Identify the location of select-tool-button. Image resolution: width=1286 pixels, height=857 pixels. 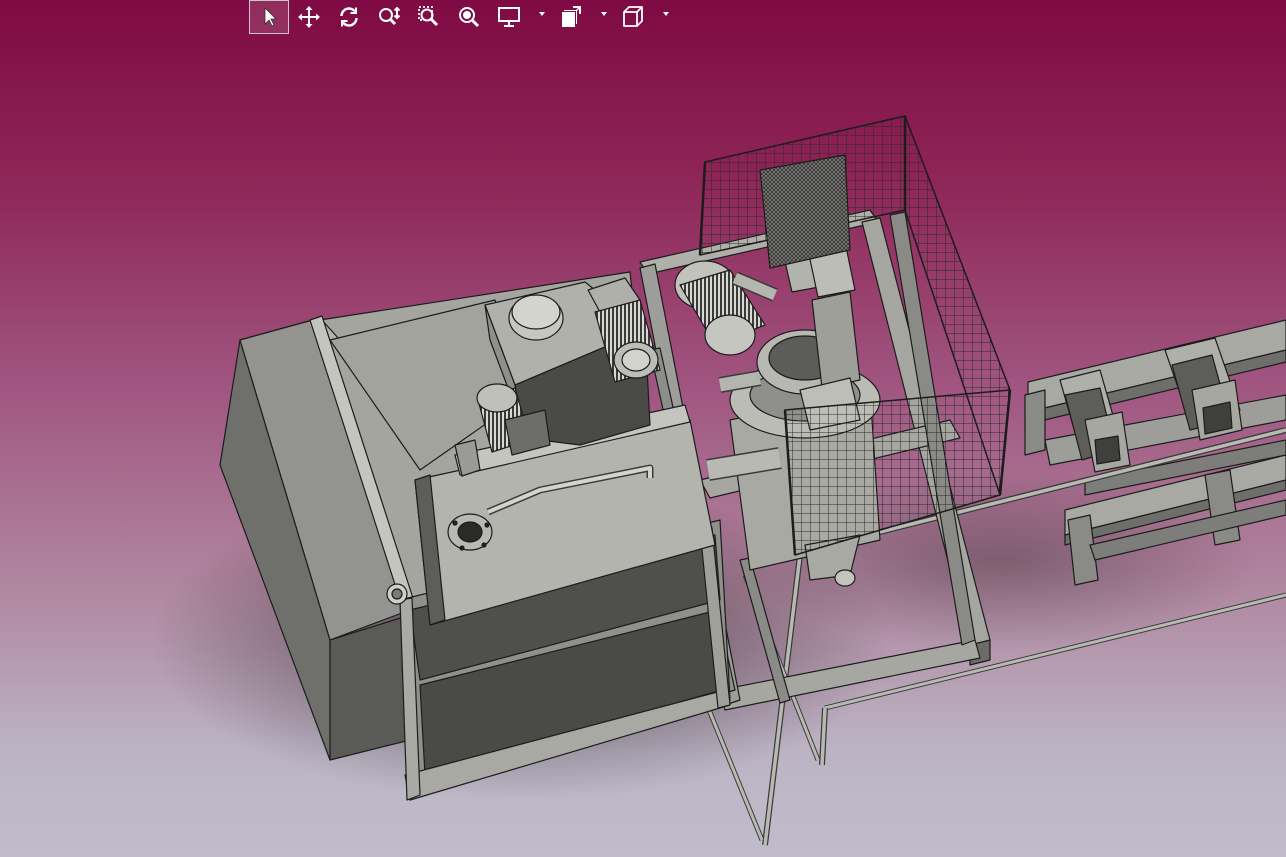
(269, 17).